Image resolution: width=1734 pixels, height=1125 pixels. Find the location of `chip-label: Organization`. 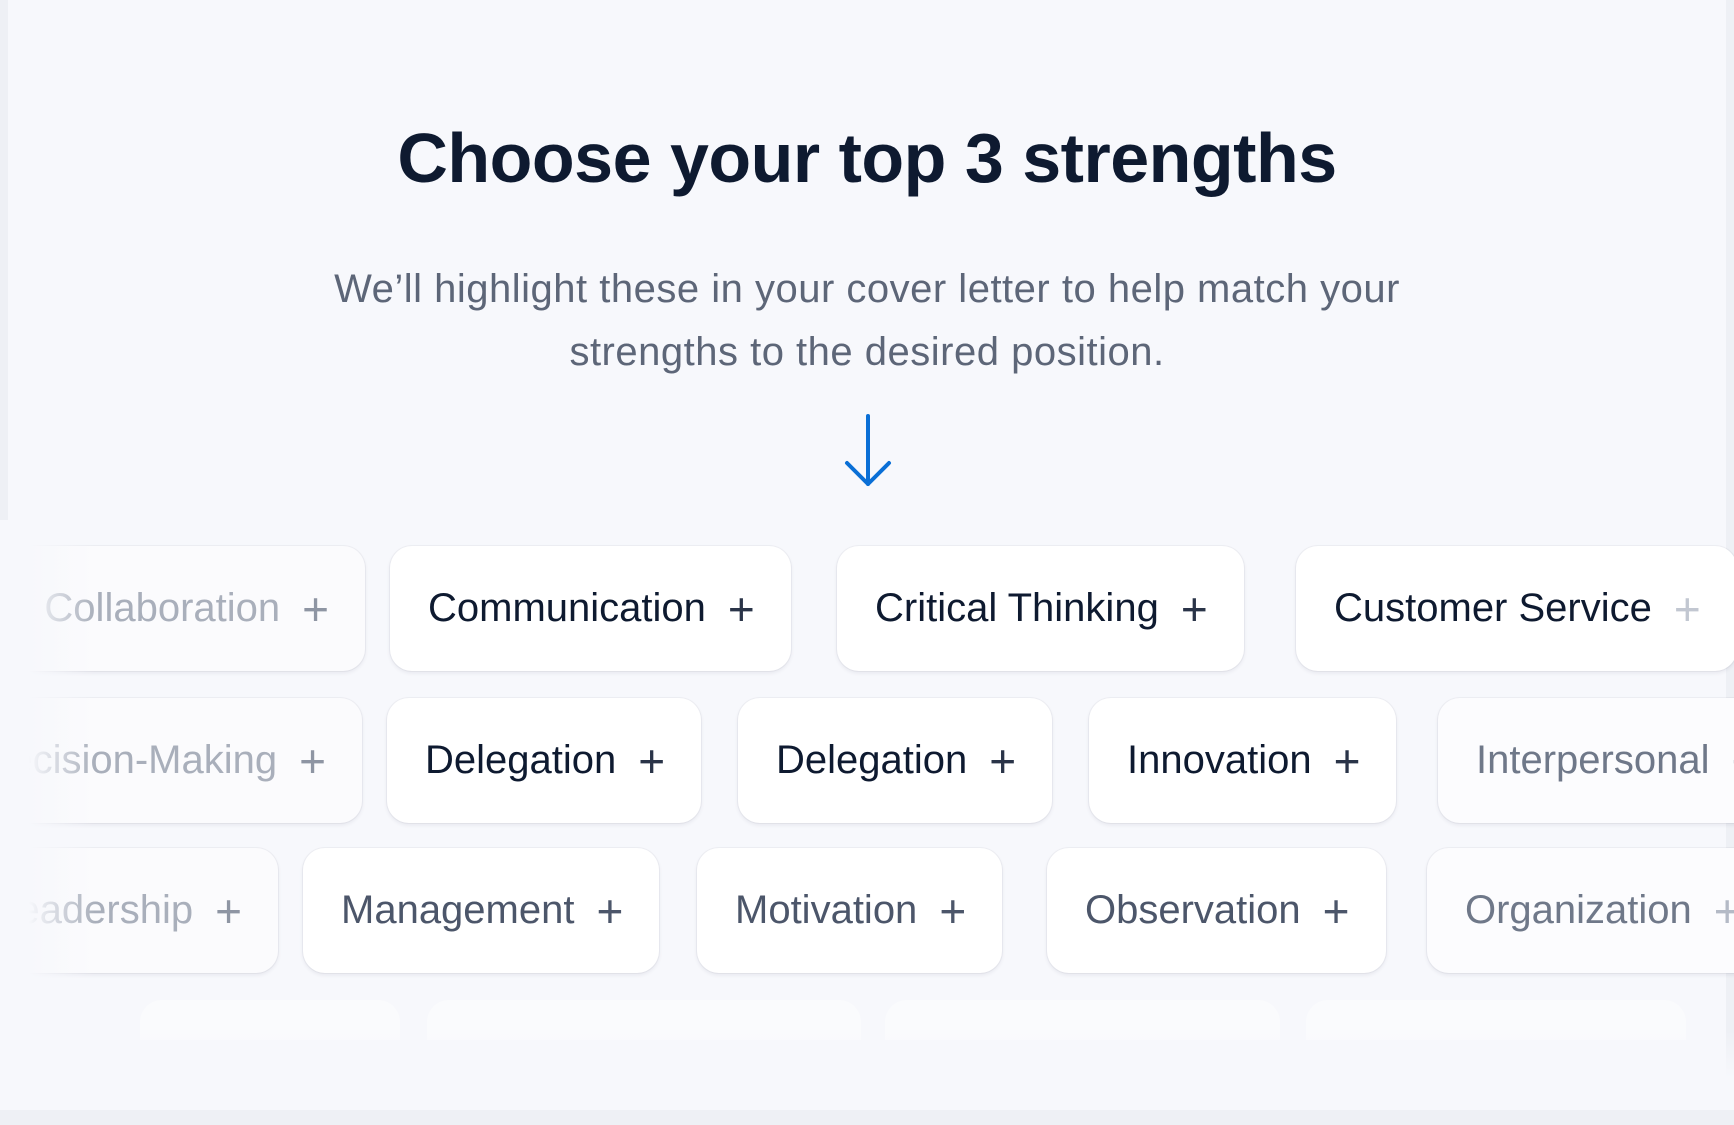

chip-label: Organization is located at coordinates (1578, 910).